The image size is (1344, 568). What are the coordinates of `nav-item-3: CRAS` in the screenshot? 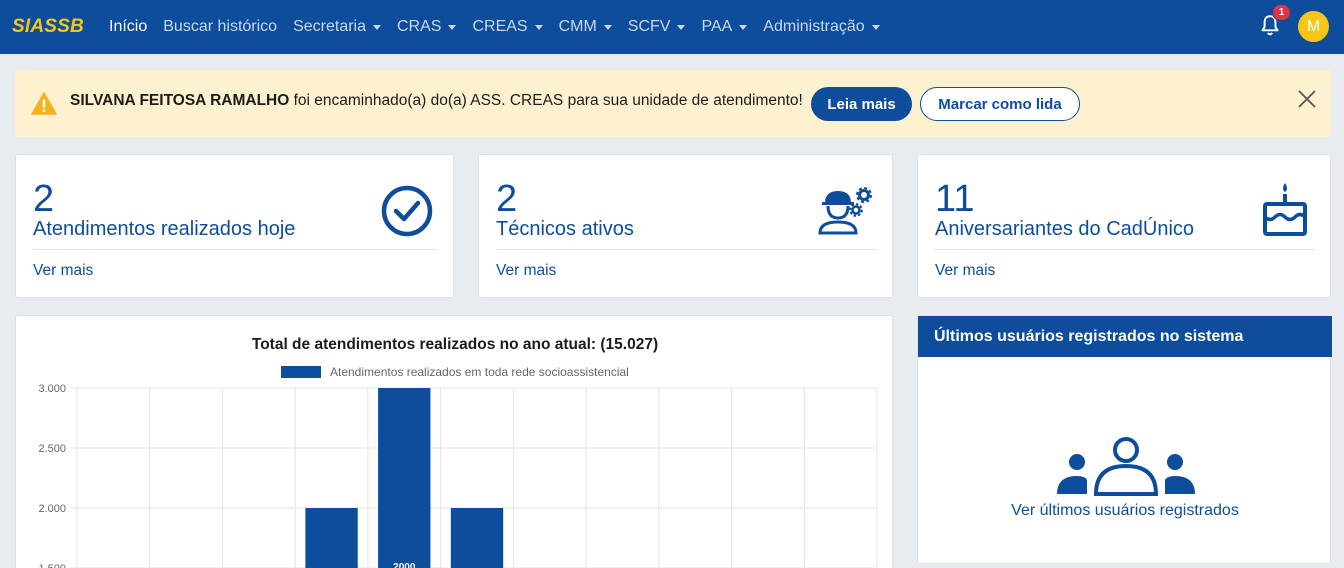 It's located at (426, 27).